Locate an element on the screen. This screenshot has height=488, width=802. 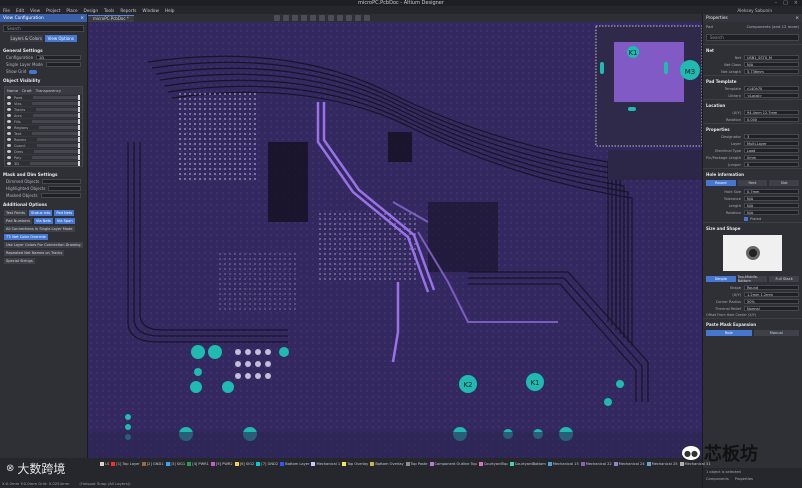
property-value: 50% is located at coordinates (771, 301).